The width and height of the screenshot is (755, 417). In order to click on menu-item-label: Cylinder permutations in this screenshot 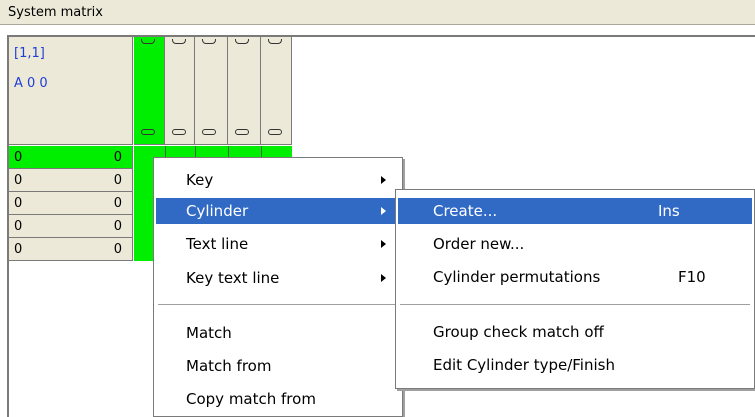, I will do `click(517, 277)`.